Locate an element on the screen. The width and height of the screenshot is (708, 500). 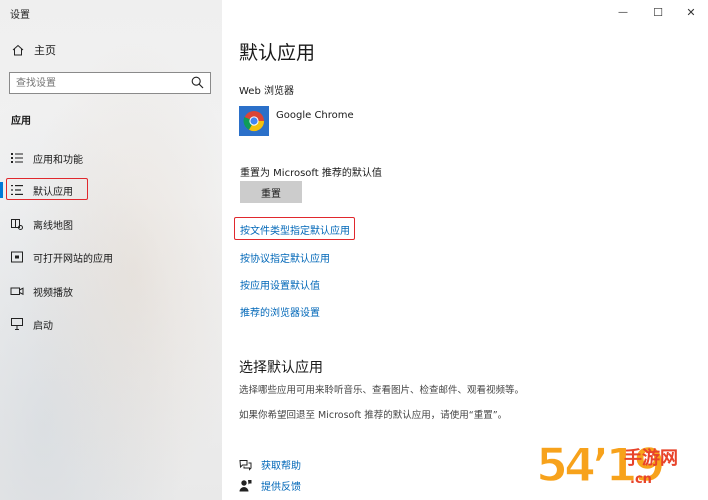
home-nav: 主页 is located at coordinates (34, 50).